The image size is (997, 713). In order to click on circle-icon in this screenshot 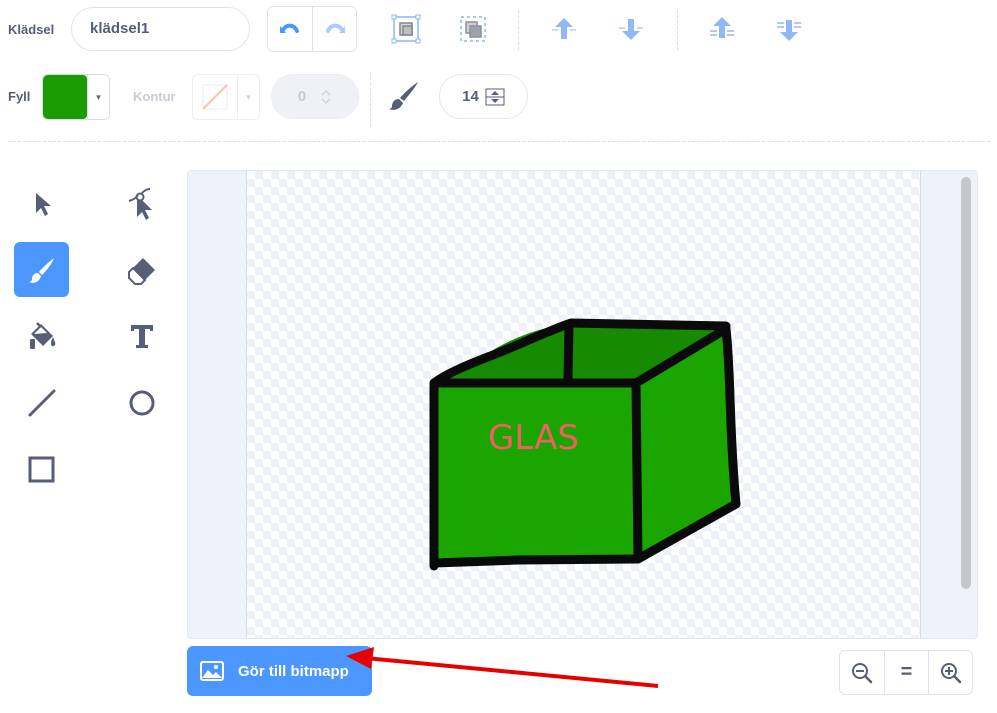, I will do `click(141, 402)`.